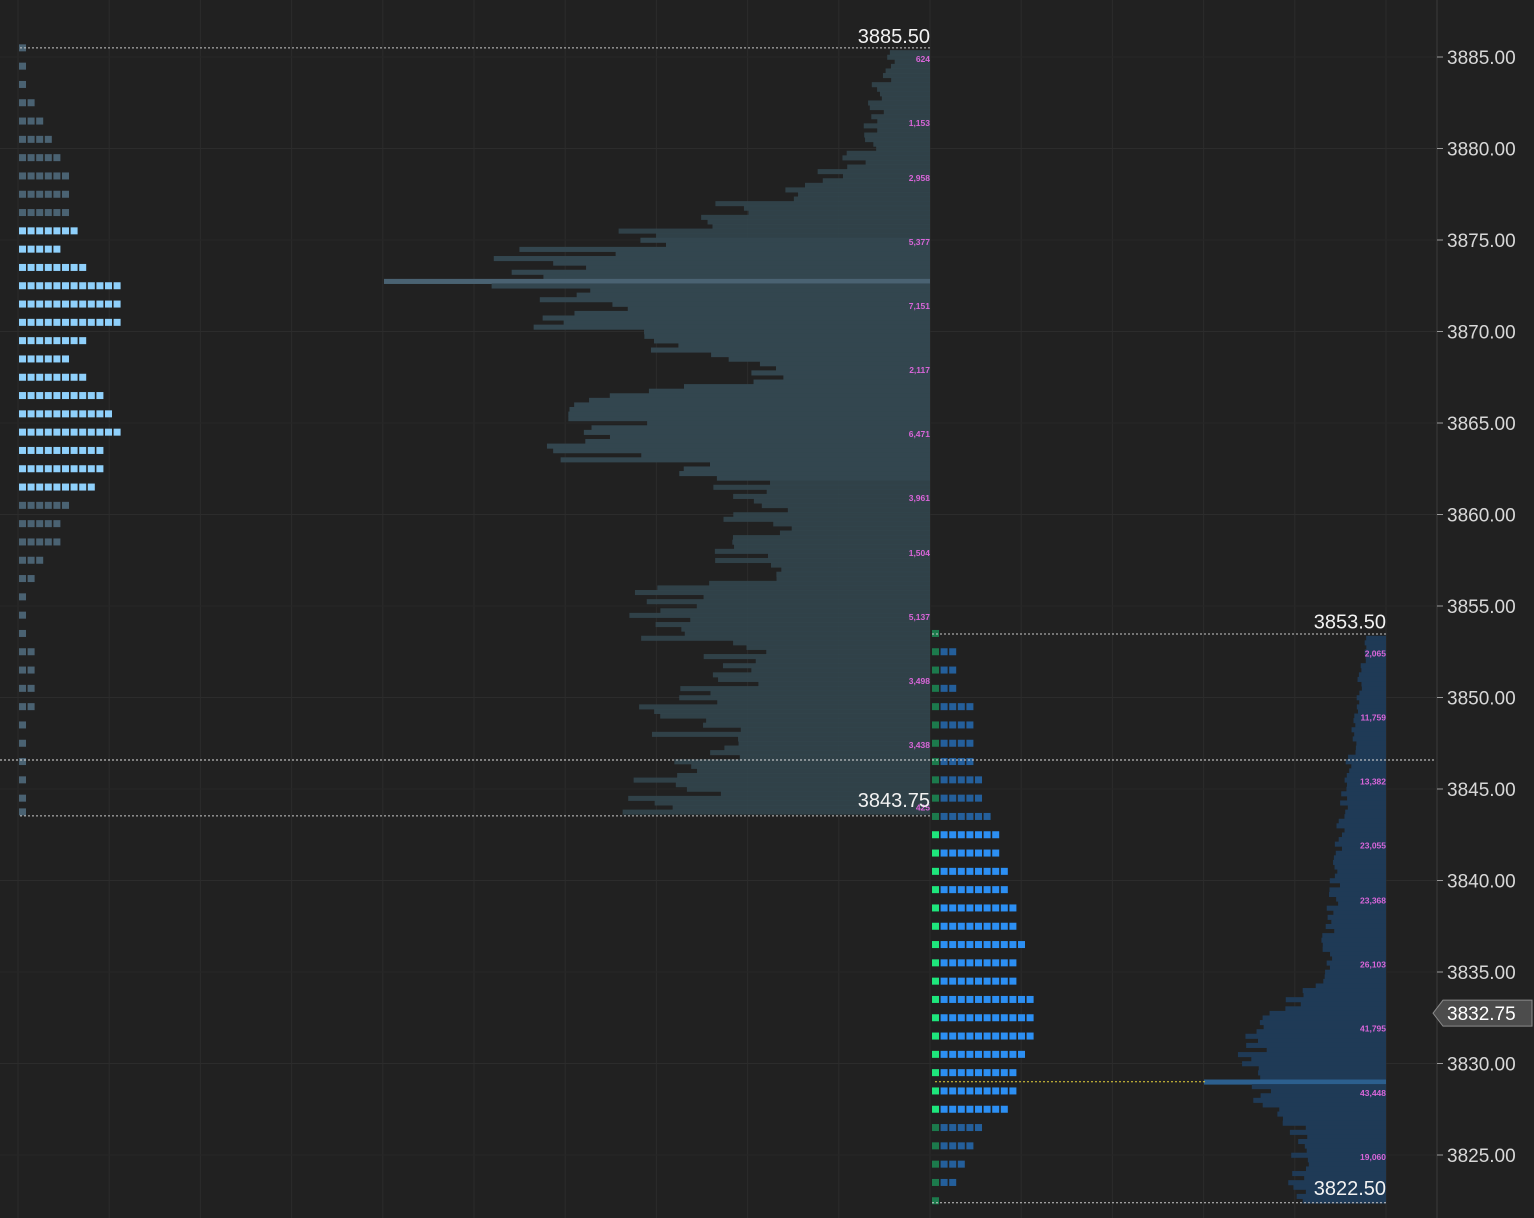  What do you see at coordinates (1481, 58) in the screenshot?
I see `price-tick-label: 3885.00` at bounding box center [1481, 58].